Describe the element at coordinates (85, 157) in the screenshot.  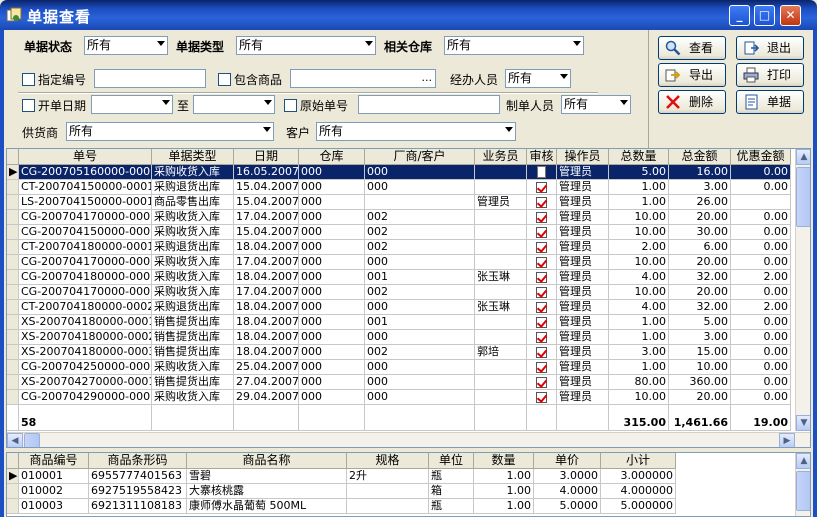
I see `column-header: 单号` at that location.